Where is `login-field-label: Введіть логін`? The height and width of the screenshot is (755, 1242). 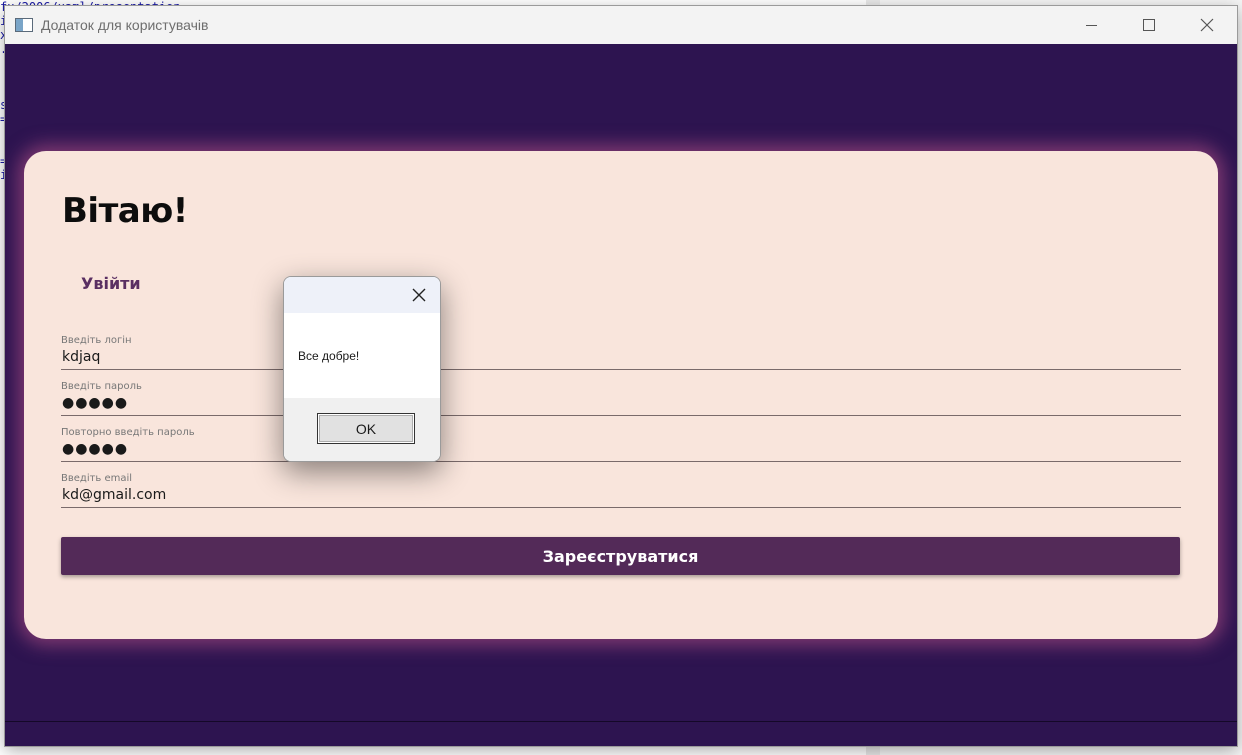
login-field-label: Введіть логін is located at coordinates (96, 340).